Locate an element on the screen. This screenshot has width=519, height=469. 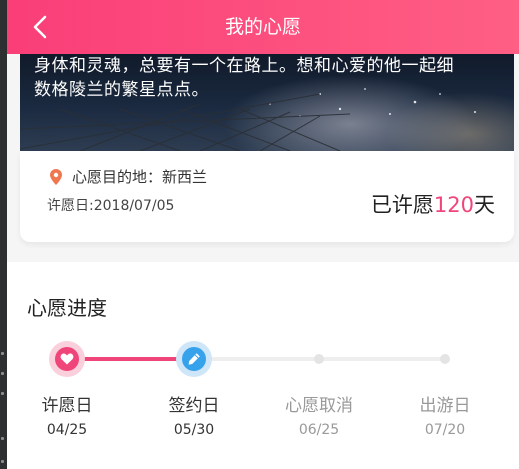
step-date: 06/25 is located at coordinates (319, 430).